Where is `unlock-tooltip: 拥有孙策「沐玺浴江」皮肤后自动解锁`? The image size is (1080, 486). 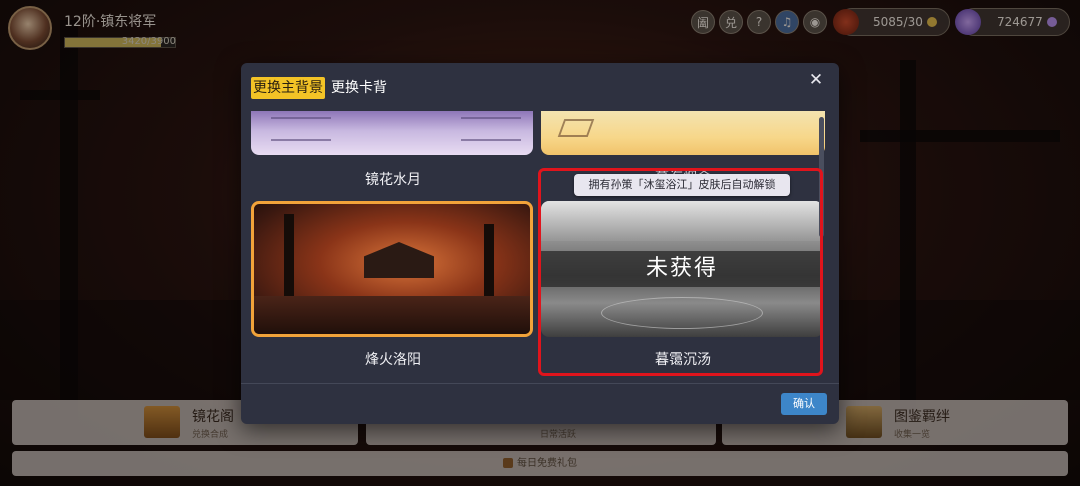 unlock-tooltip: 拥有孙策「沐玺浴江」皮肤后自动解锁 is located at coordinates (682, 185).